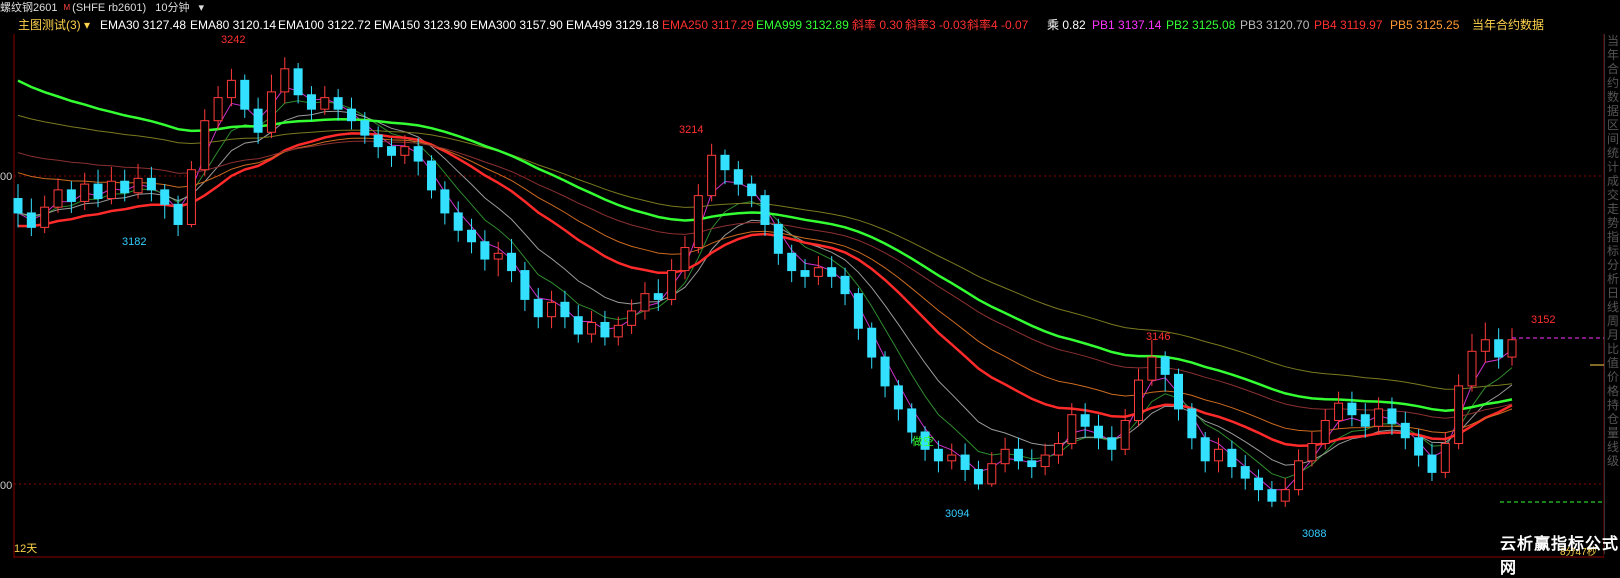 The height and width of the screenshot is (578, 1620). I want to click on y-axis-label: 00, so click(6, 486).